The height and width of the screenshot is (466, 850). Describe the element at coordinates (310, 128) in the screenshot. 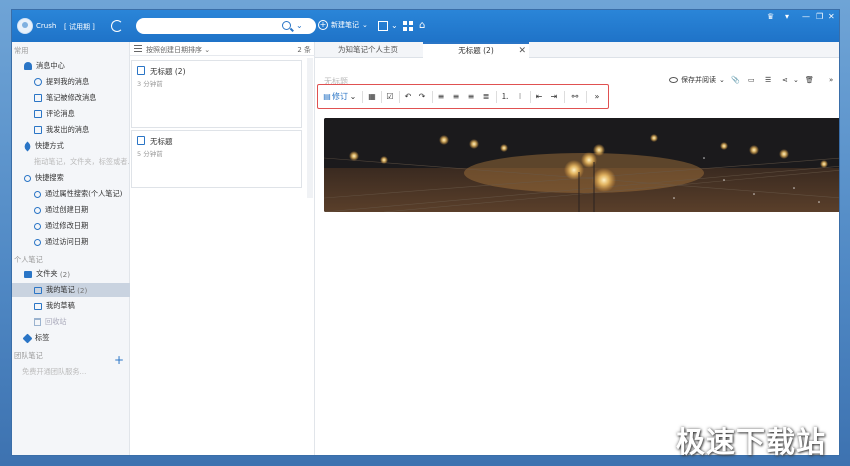

I see `scrollbar` at that location.